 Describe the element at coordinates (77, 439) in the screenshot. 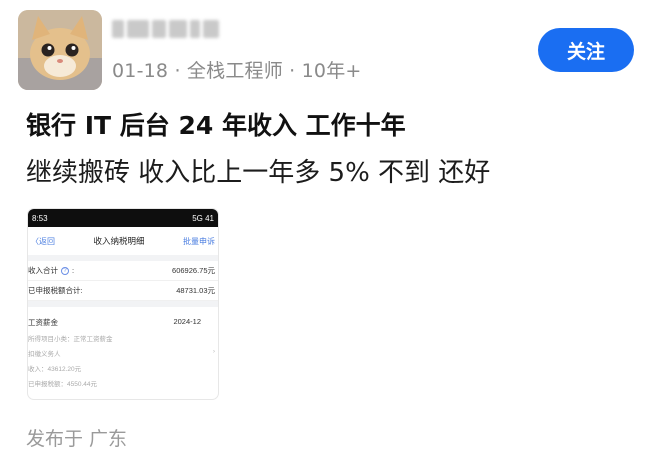

I see `post-location: 发布于 广东` at that location.